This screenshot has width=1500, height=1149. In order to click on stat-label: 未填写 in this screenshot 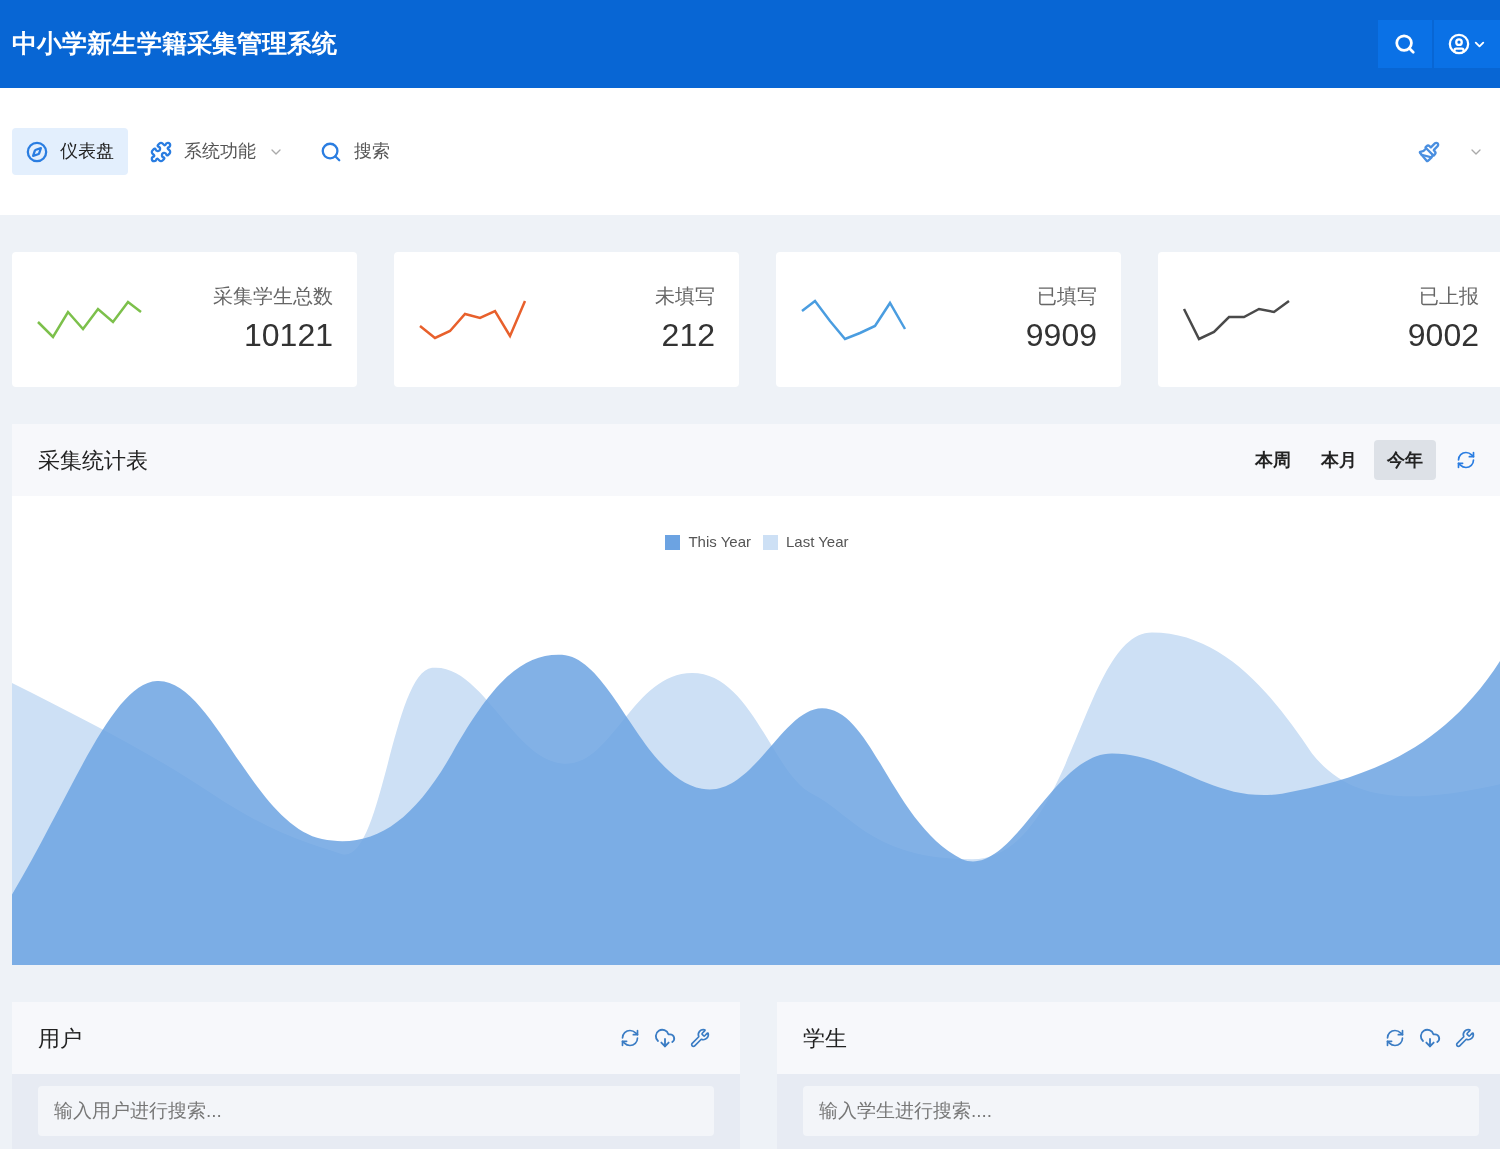, I will do `click(685, 296)`.